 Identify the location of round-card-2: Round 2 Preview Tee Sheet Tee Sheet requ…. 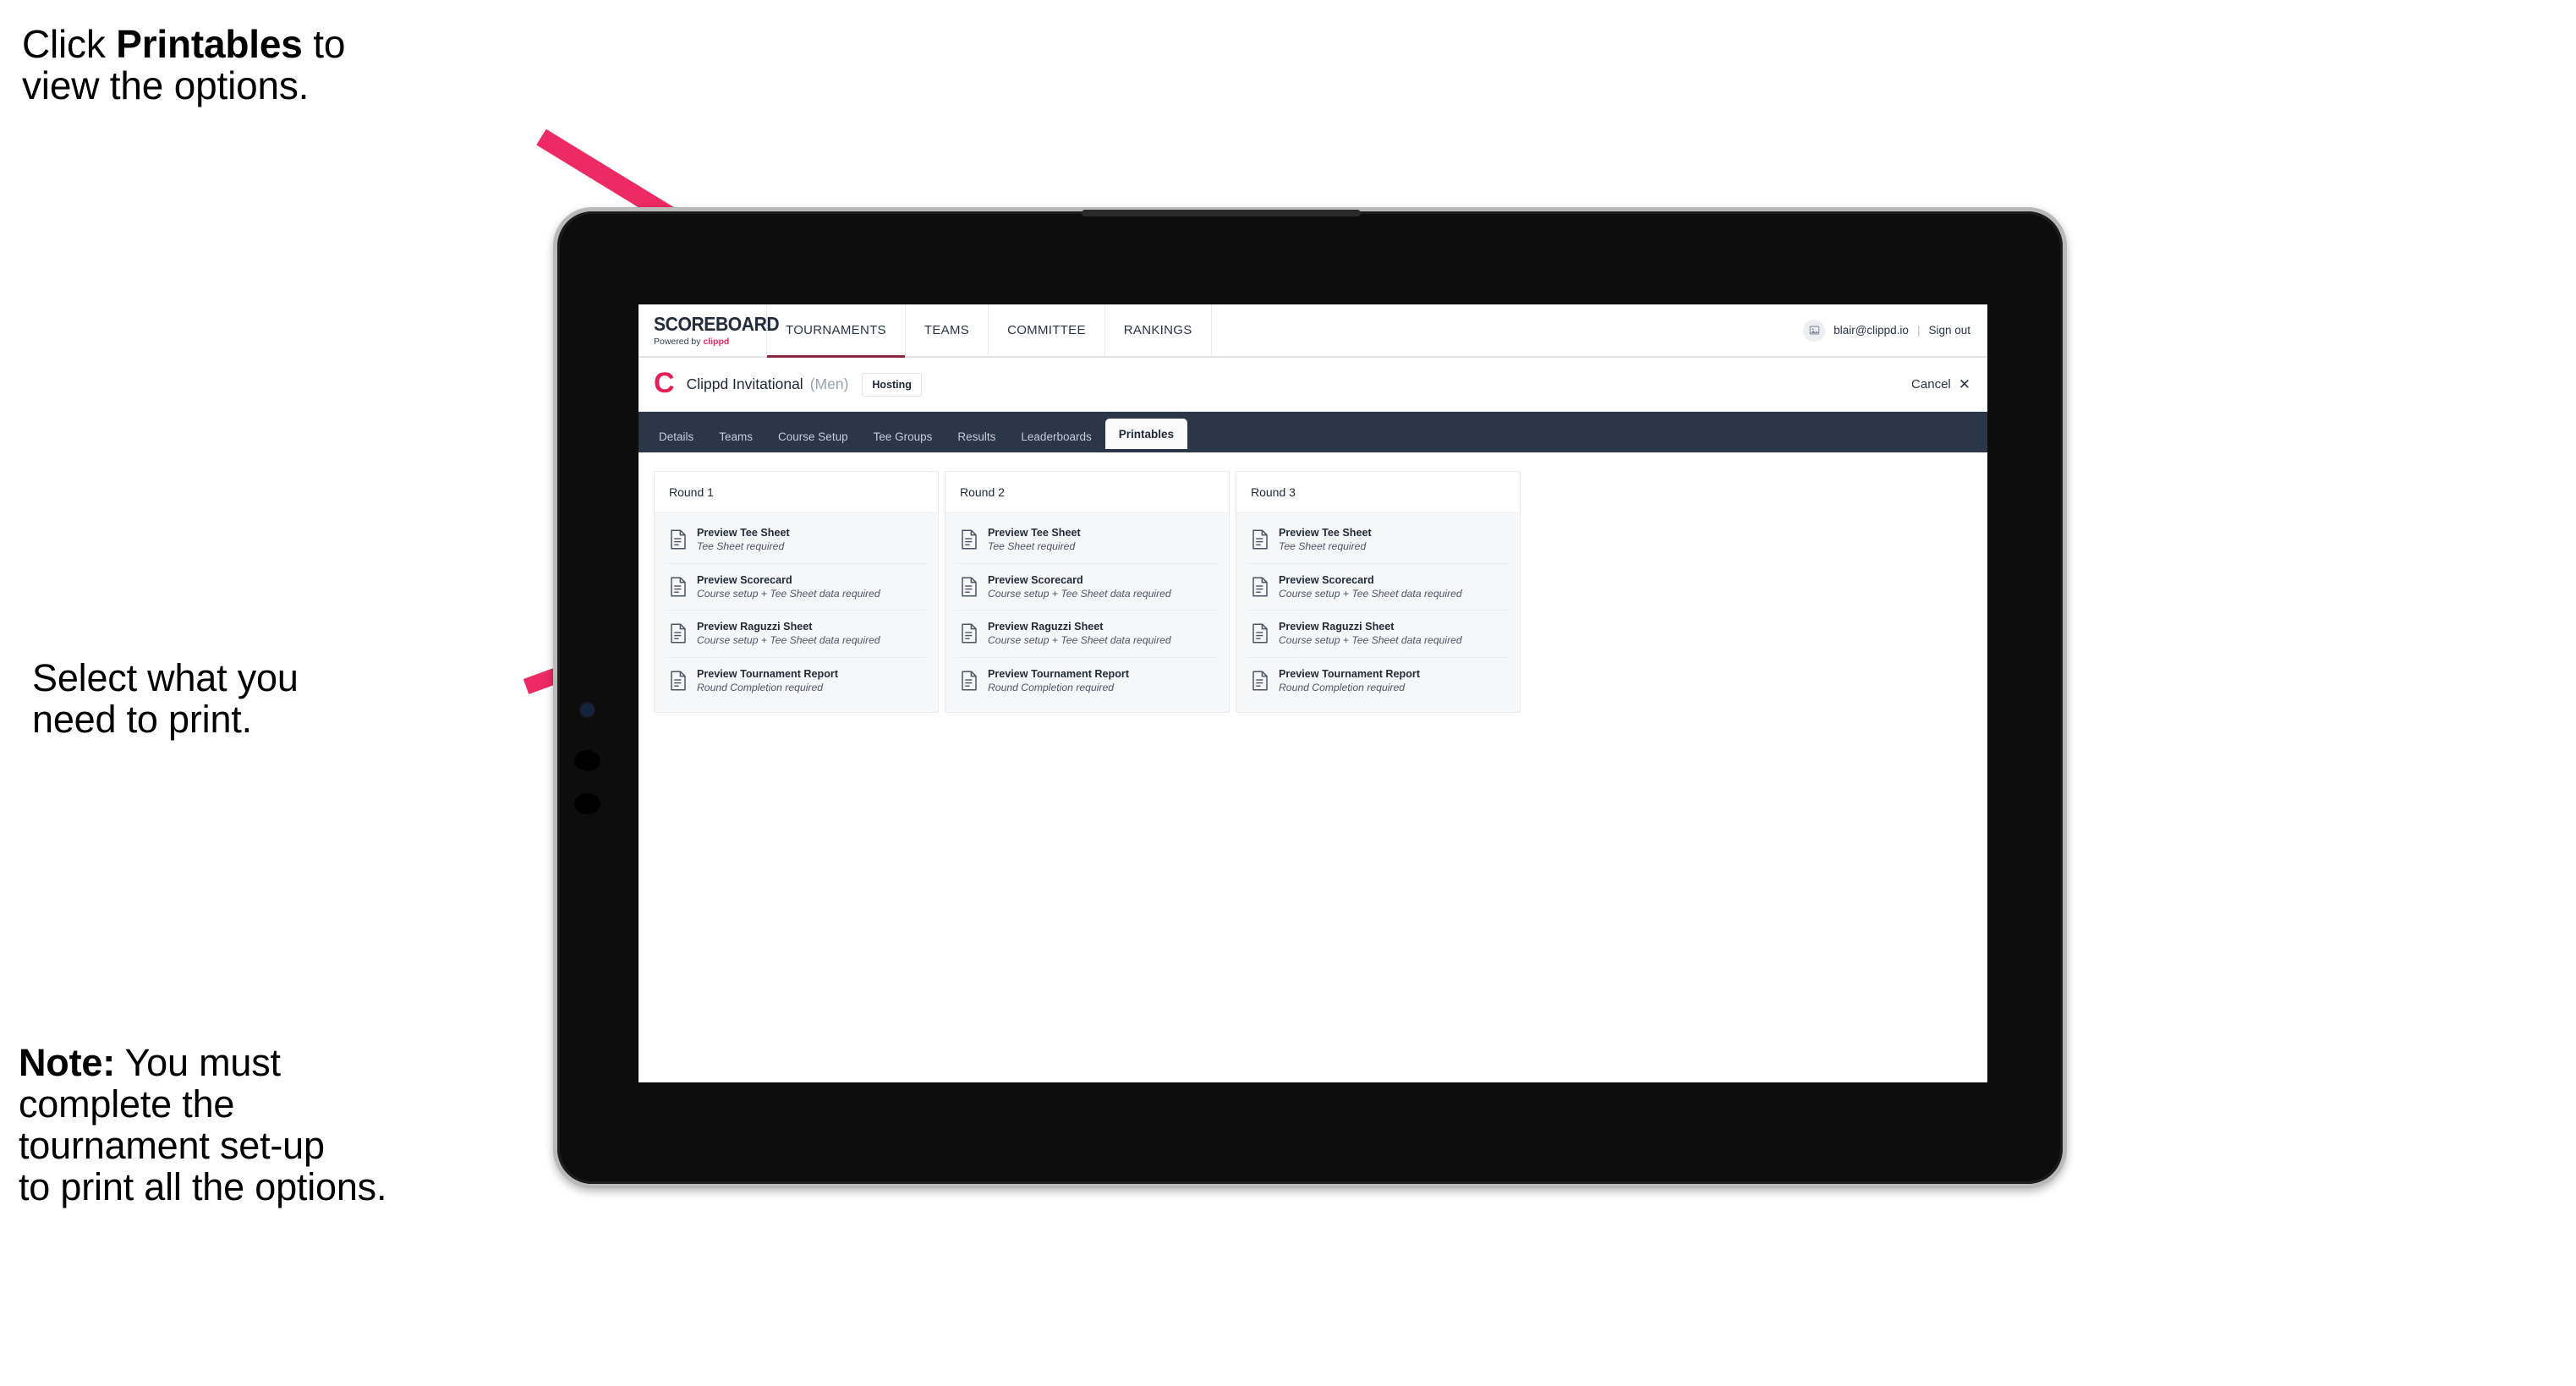
(1087, 592).